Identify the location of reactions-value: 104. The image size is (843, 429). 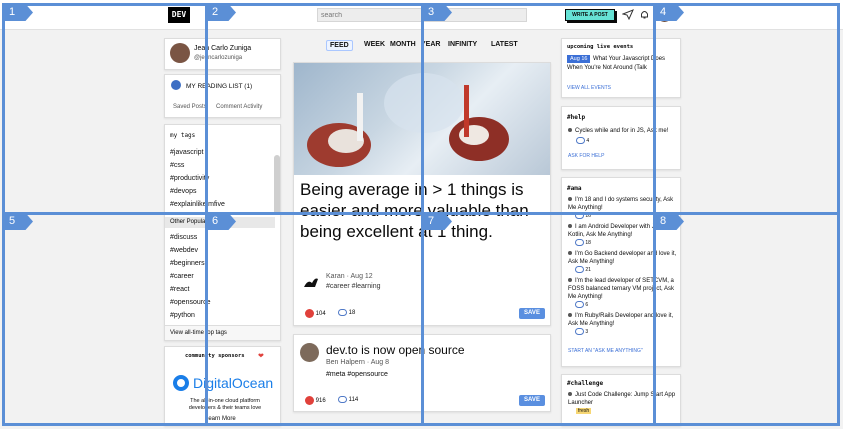
(320, 314).